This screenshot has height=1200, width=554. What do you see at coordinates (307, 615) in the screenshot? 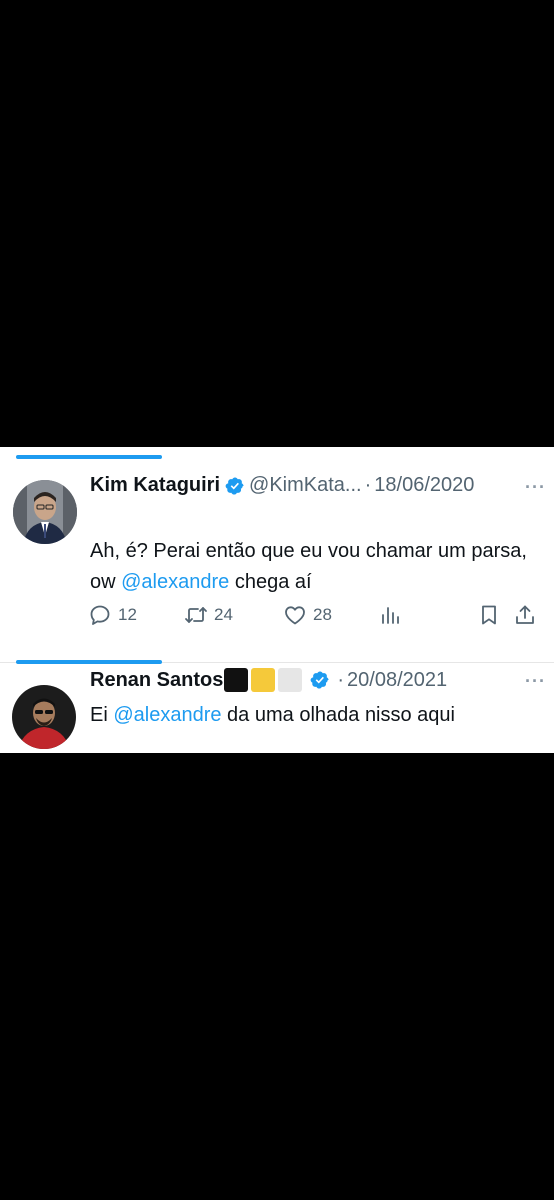
I see `like-button: 28` at bounding box center [307, 615].